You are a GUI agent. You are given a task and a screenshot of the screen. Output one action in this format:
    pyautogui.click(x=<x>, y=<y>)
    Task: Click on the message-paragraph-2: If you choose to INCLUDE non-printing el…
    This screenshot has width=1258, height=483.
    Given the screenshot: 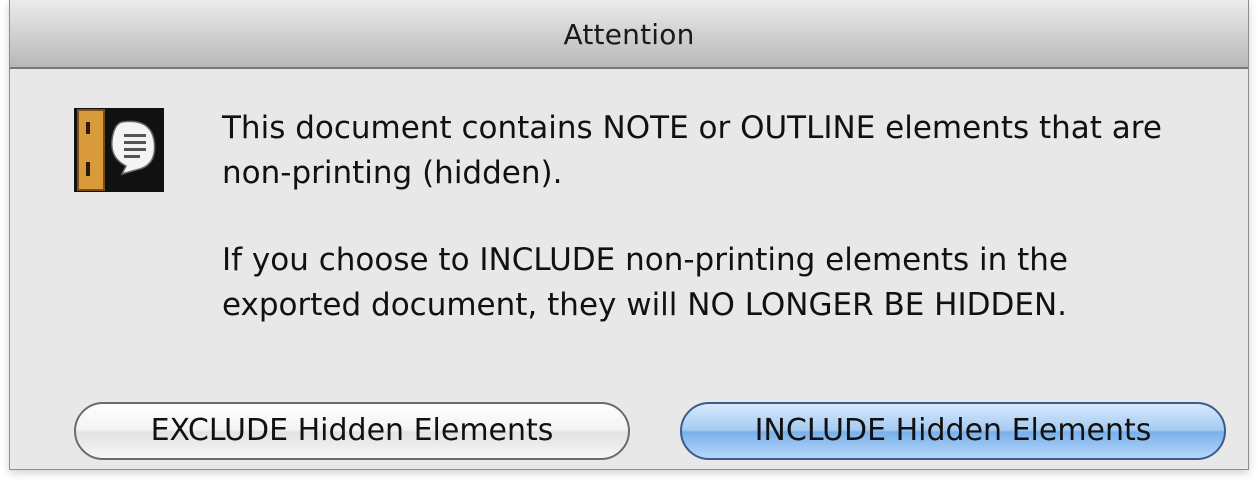 What is the action you would take?
    pyautogui.click(x=645, y=282)
    